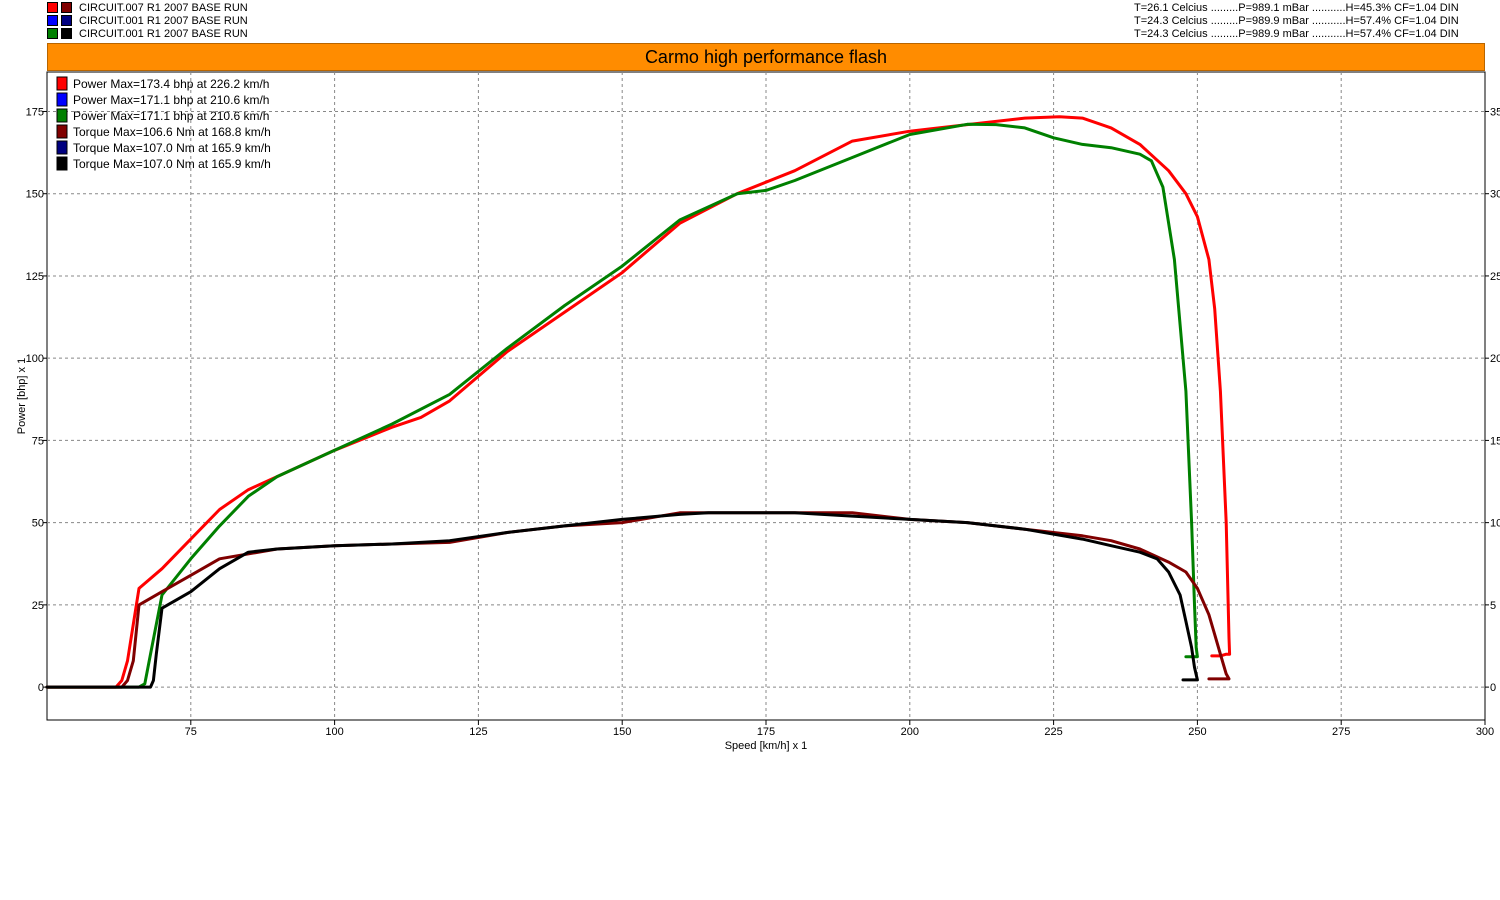 Image resolution: width=1500 pixels, height=900 pixels. I want to click on y-tick-label: 75, so click(38, 441).